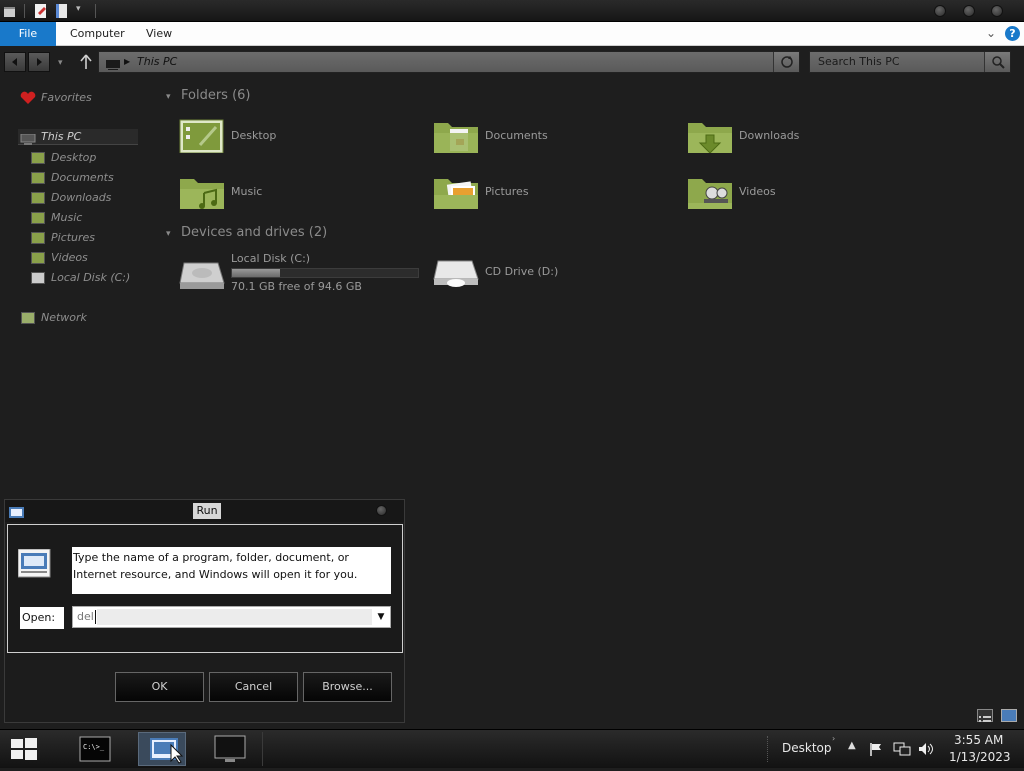 The image size is (1024, 771). What do you see at coordinates (769, 135) in the screenshot?
I see `folder-label: Downloads` at bounding box center [769, 135].